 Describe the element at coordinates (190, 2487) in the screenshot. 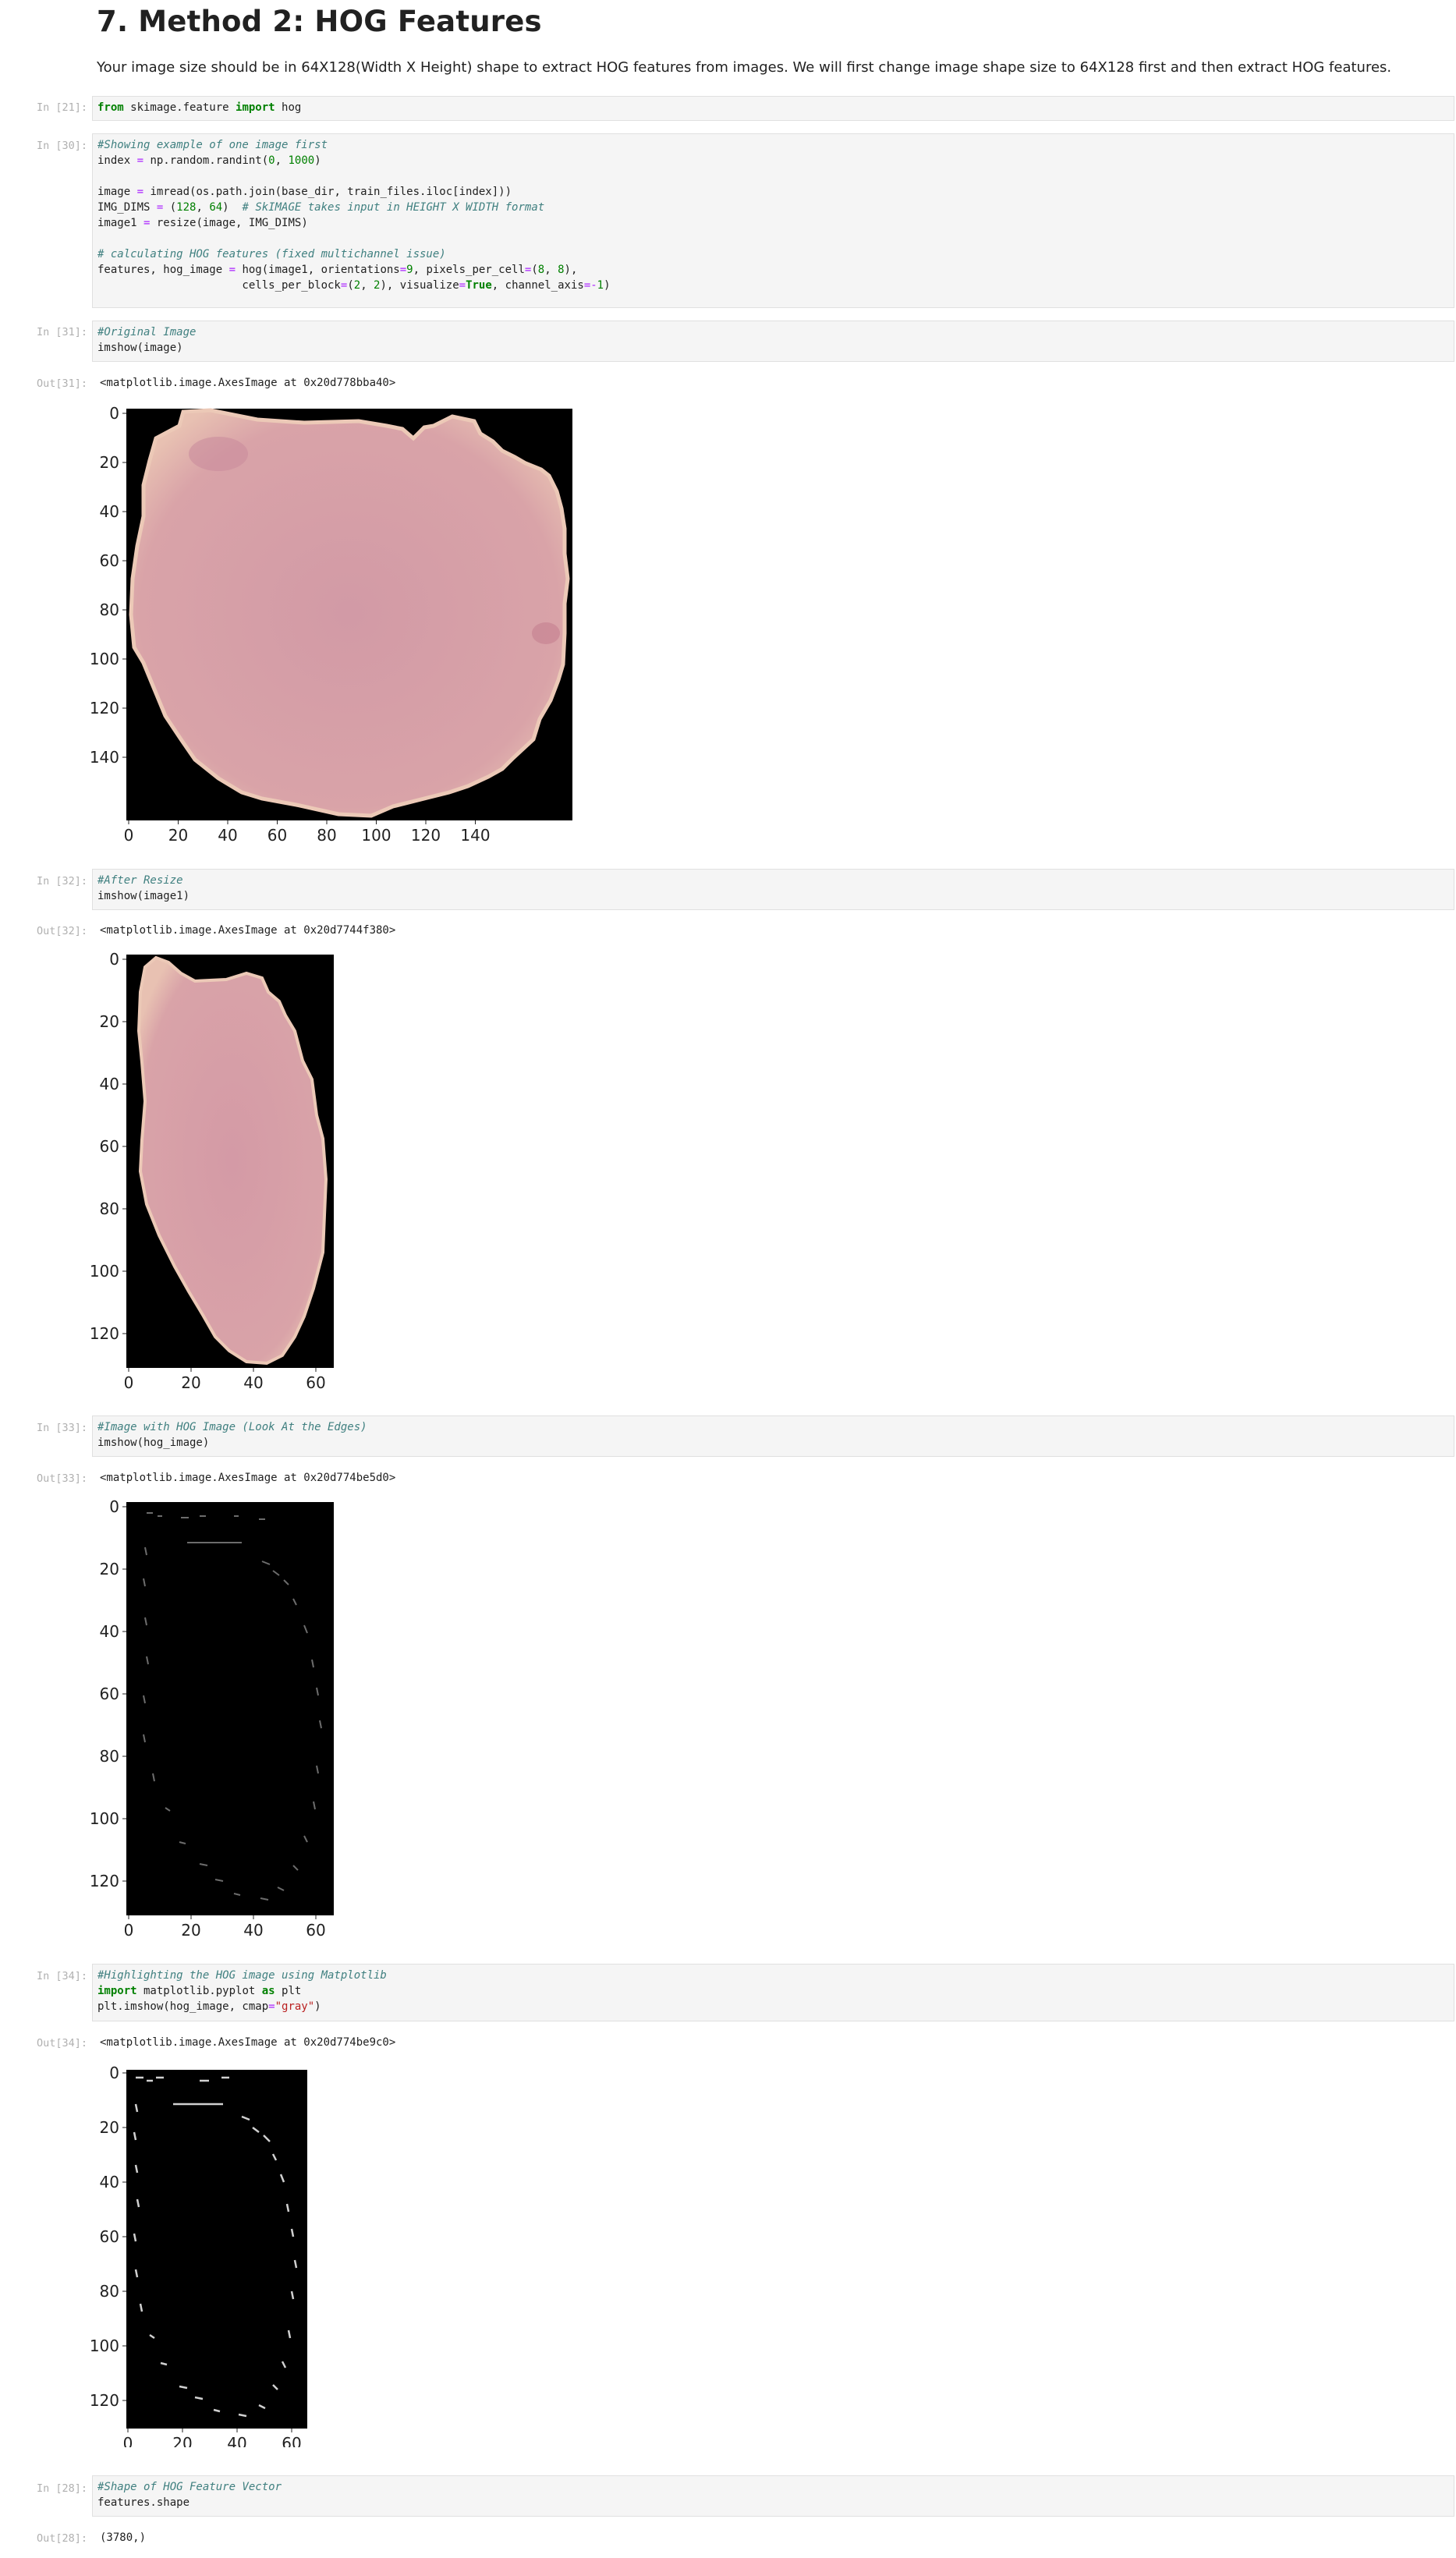

I see `code-token: #Shape of HOG Feature Vector` at that location.